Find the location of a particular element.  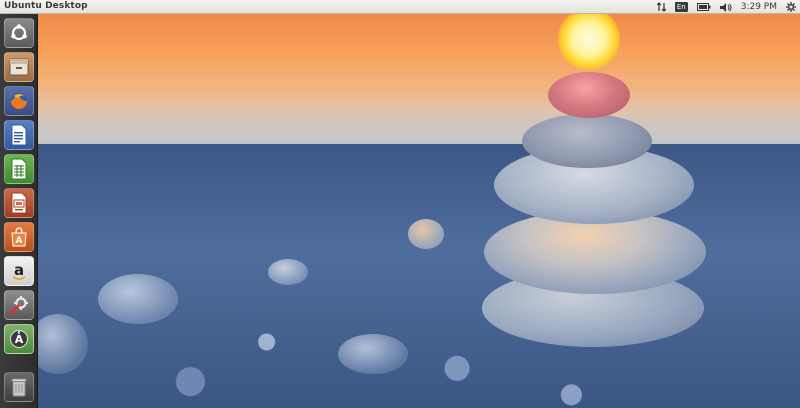

dash-home-button is located at coordinates (19, 33).